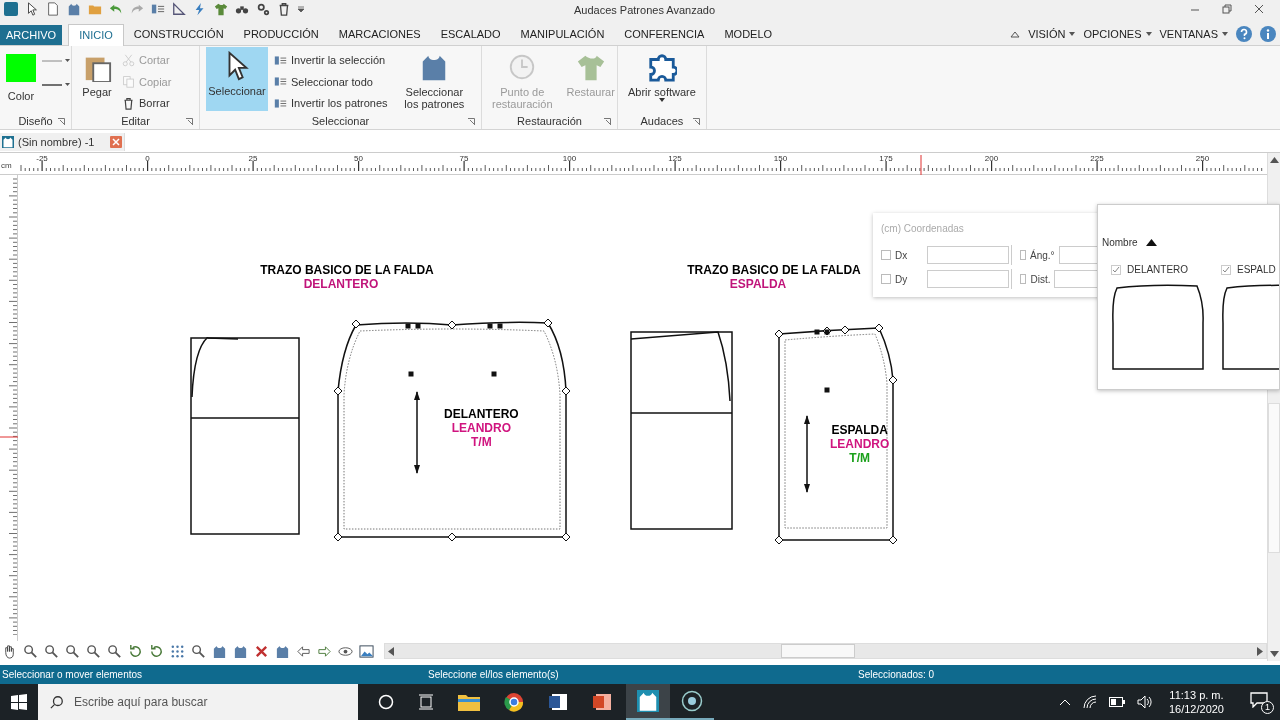  I want to click on scroll-up-icon, so click(1274, 160).